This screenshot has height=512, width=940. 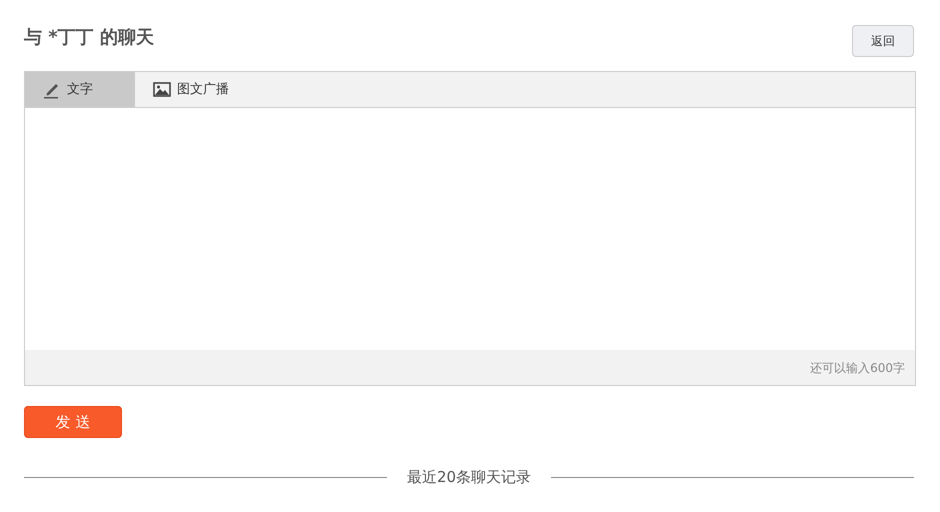 What do you see at coordinates (89, 38) in the screenshot?
I see `chat-title: 与 *丁丁 的聊天` at bounding box center [89, 38].